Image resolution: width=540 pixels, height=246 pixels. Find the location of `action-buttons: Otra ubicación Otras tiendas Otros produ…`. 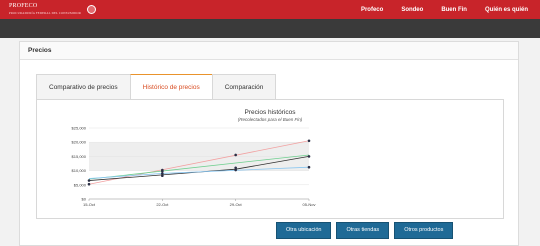

action-buttons: Otra ubicación Otras tiendas Otros produ… is located at coordinates (365, 230).